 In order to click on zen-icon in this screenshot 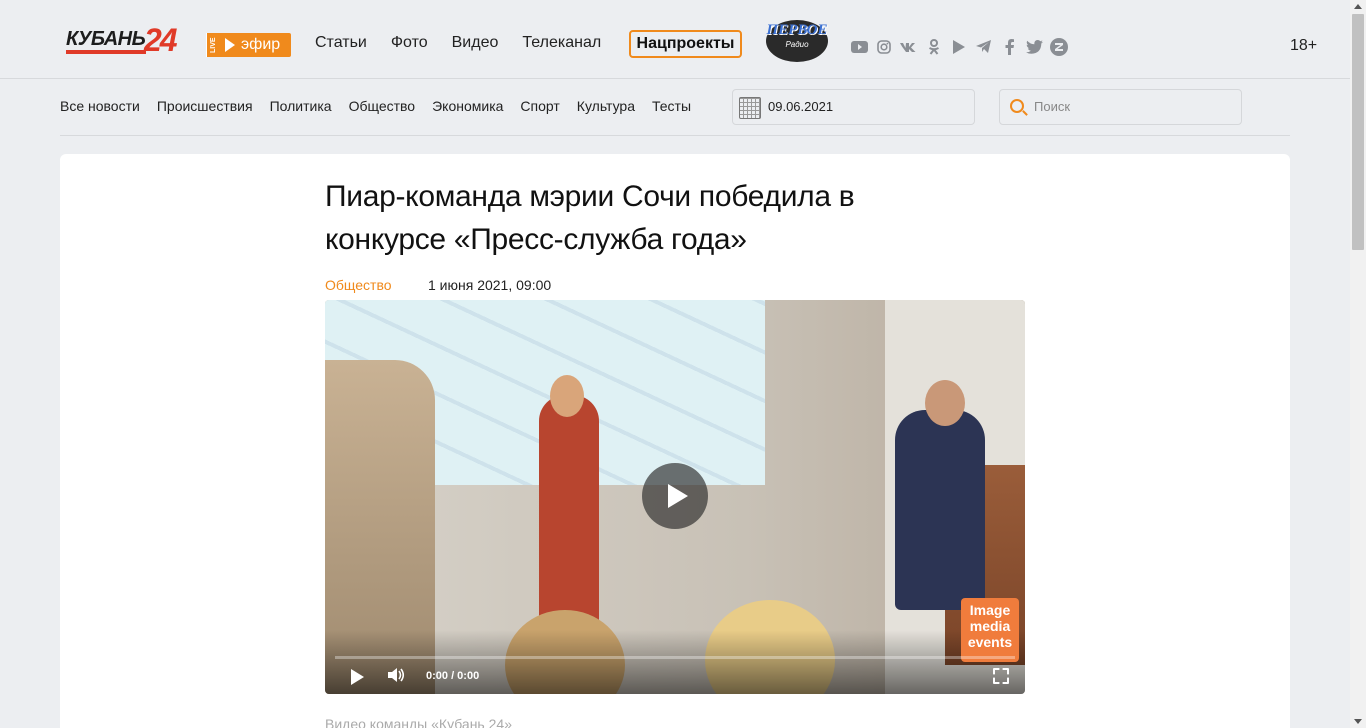, I will do `click(1059, 47)`.